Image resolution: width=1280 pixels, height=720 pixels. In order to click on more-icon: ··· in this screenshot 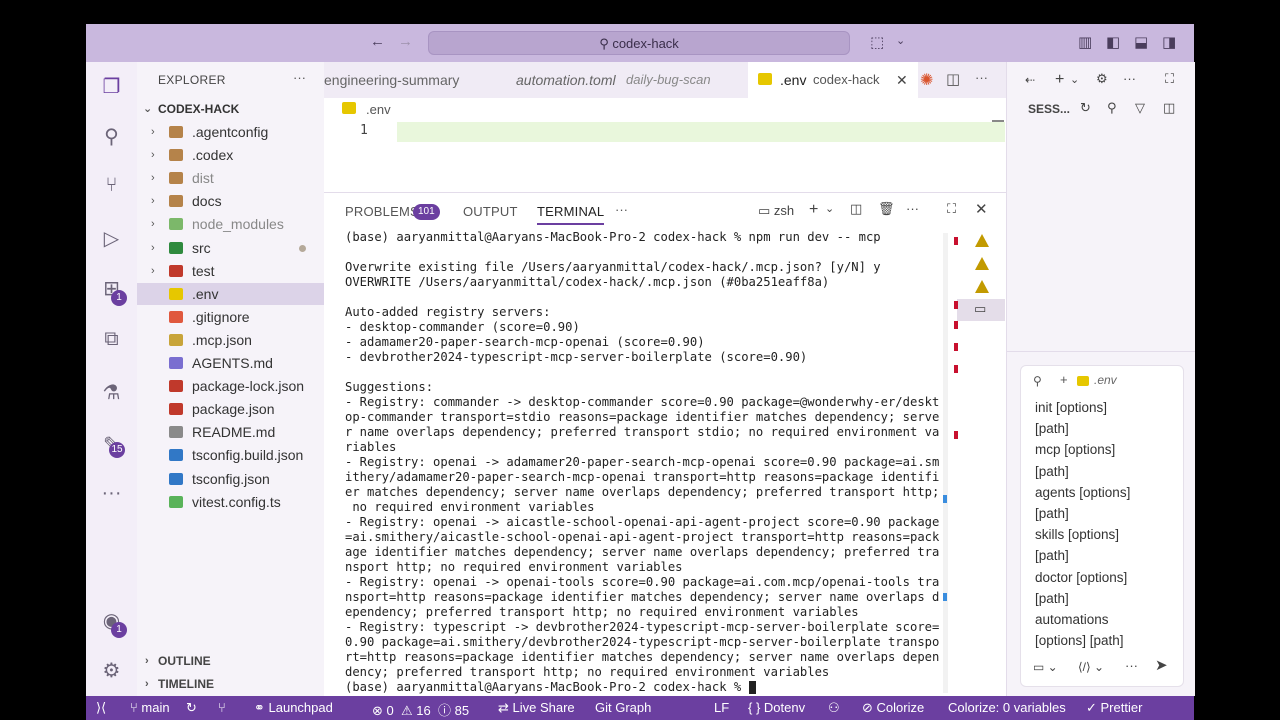, I will do `click(111, 493)`.